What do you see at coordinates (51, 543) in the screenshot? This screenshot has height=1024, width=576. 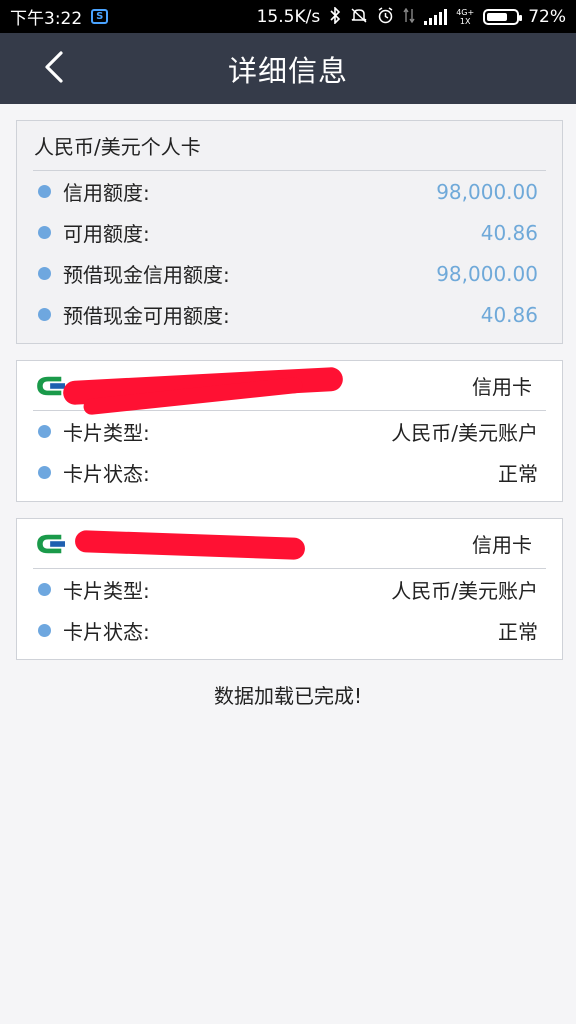 I see `bank-logo-icon` at bounding box center [51, 543].